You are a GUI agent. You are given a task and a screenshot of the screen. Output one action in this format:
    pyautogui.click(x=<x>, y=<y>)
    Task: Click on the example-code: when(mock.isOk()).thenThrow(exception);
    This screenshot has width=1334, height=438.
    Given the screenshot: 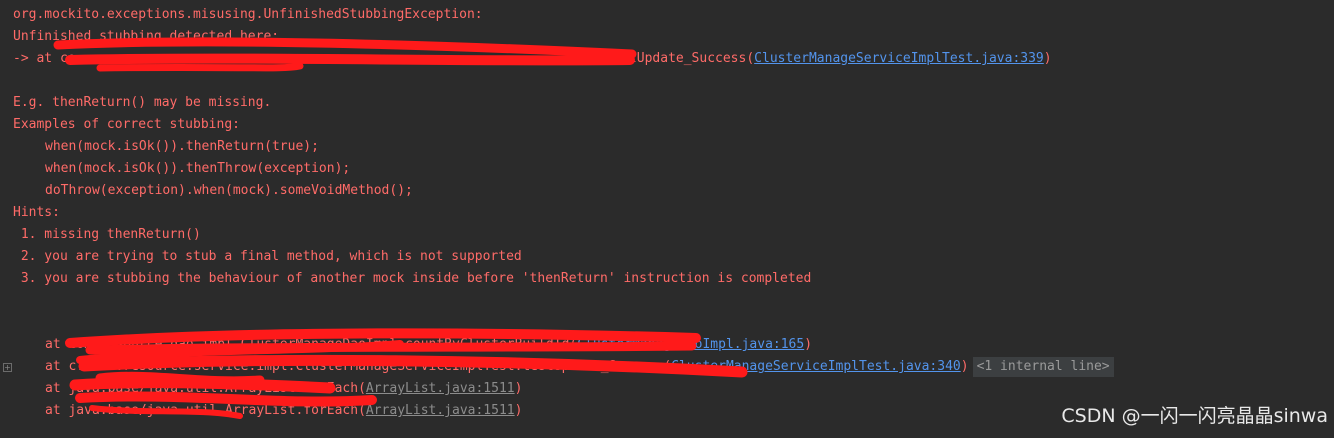 What is the action you would take?
    pyautogui.click(x=198, y=168)
    